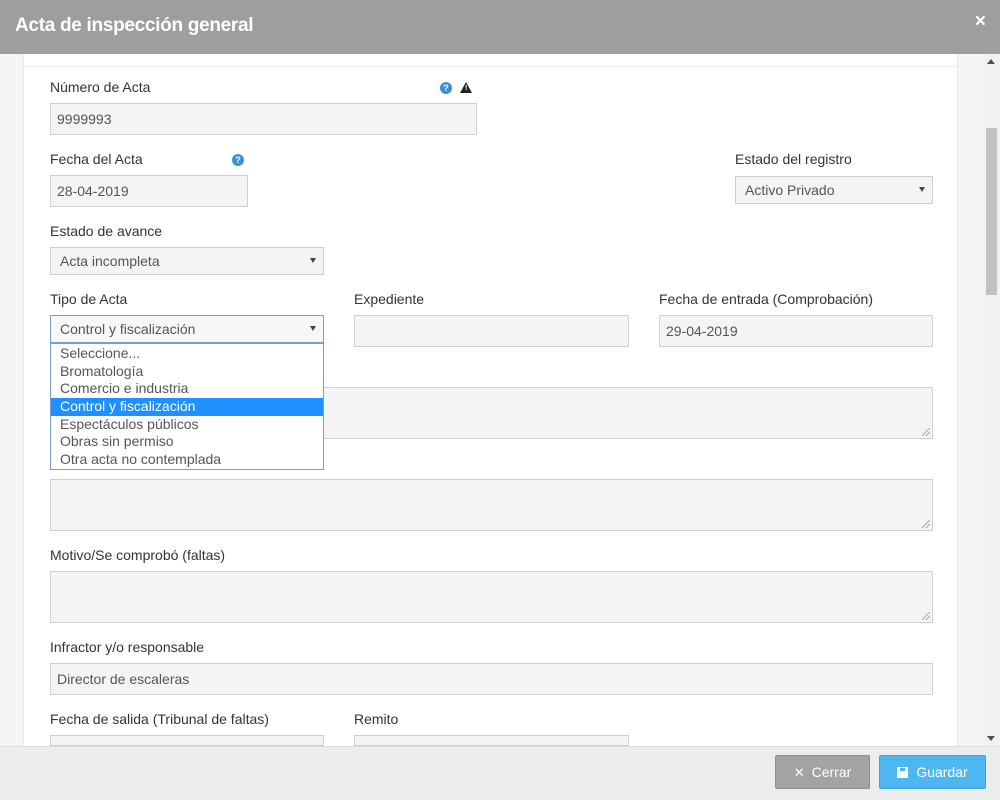 The width and height of the screenshot is (1000, 800). What do you see at coordinates (980, 22) in the screenshot?
I see `close-icon: ×` at bounding box center [980, 22].